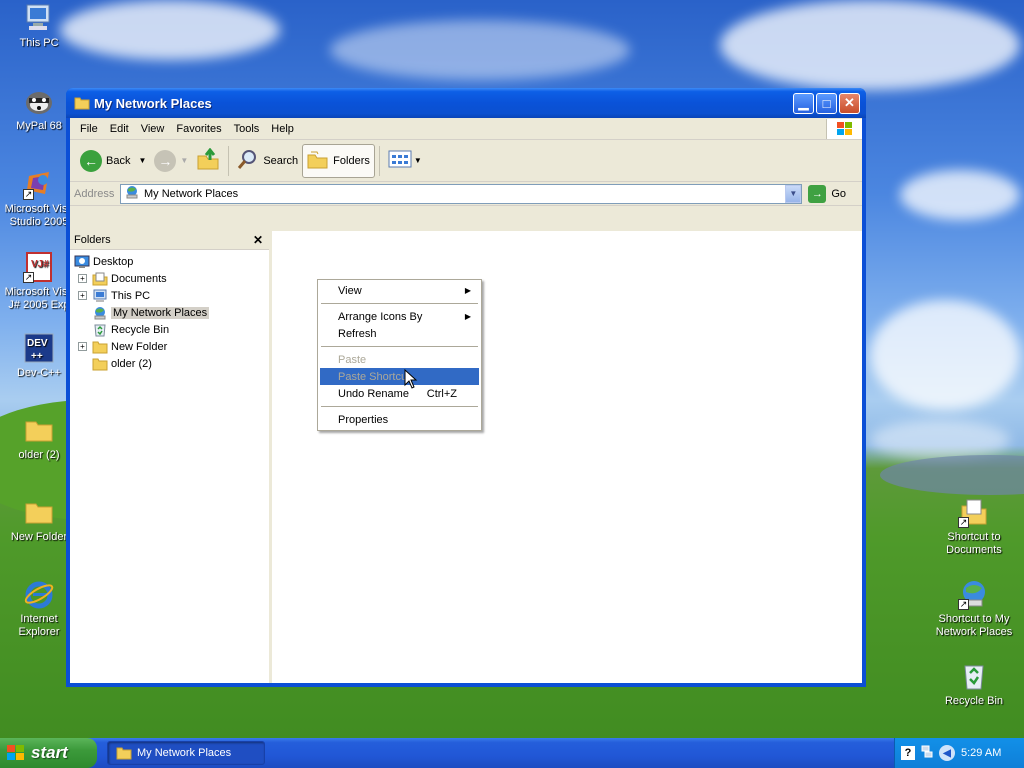 This screenshot has width=1024, height=768. Describe the element at coordinates (118, 160) in the screenshot. I see `back-label: Back` at that location.